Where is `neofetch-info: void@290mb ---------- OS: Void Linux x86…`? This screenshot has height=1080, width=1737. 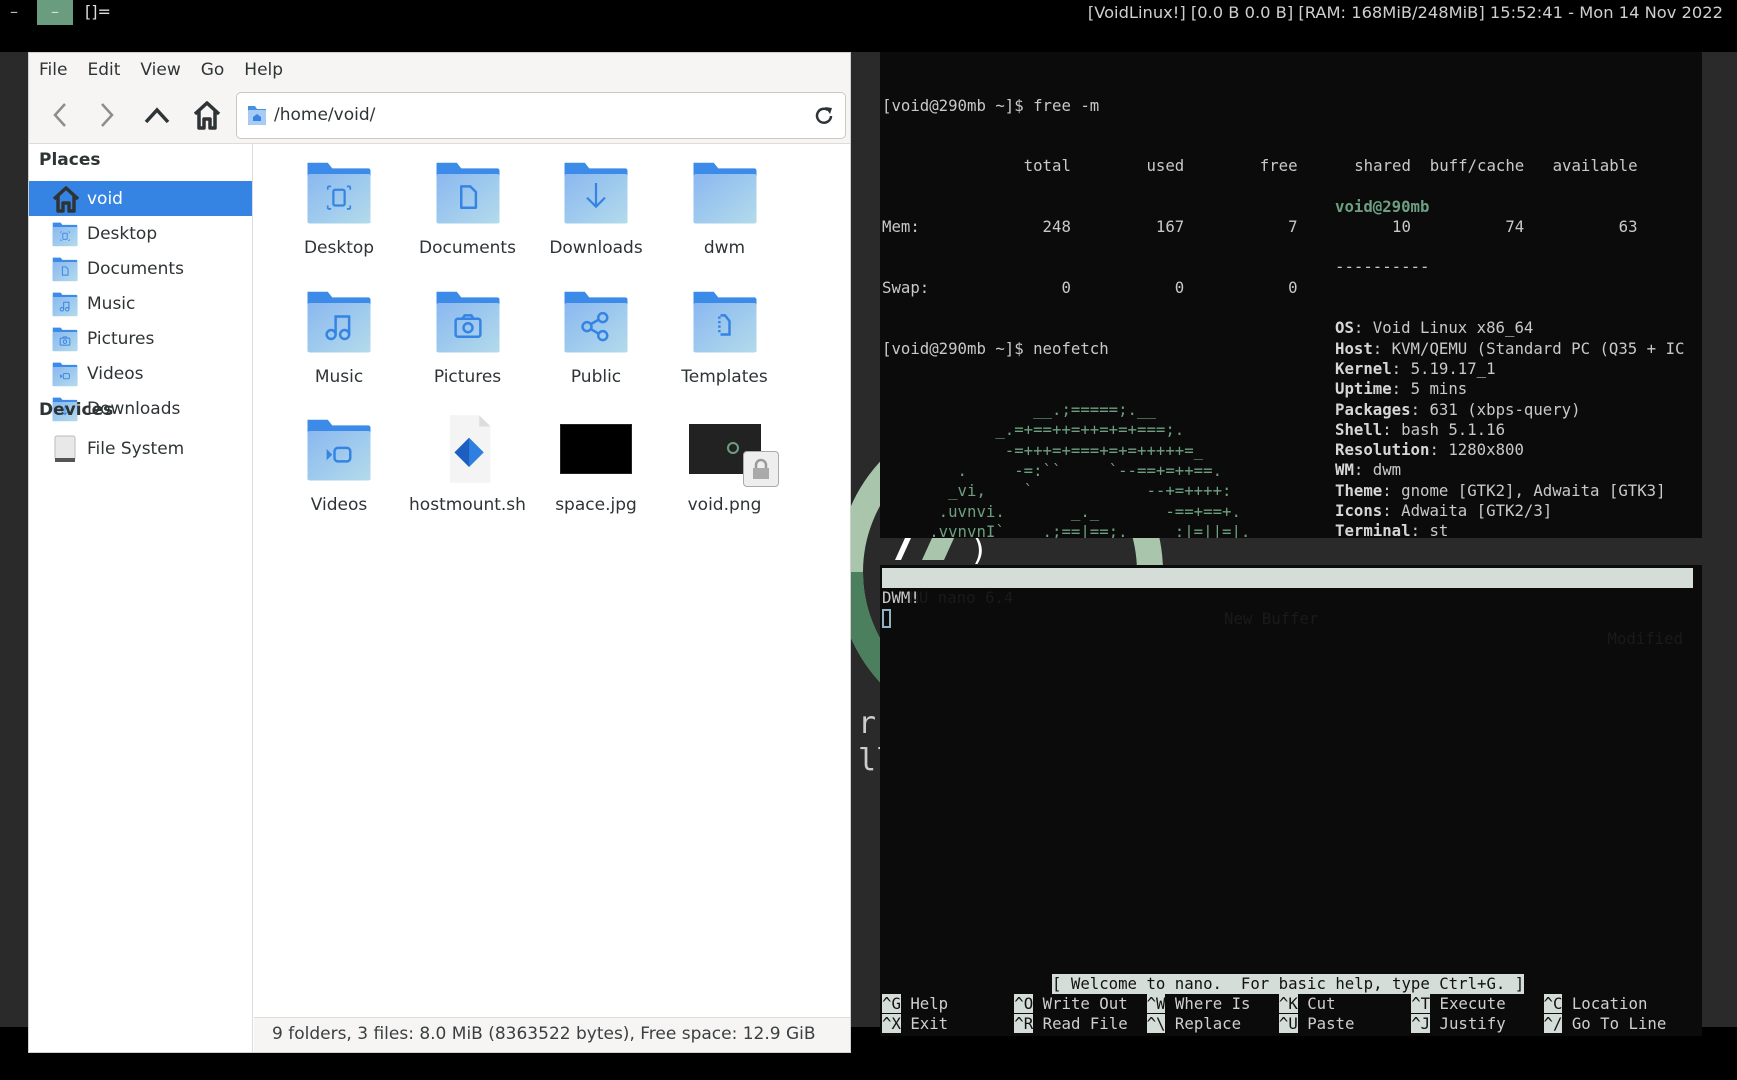 neofetch-info: void@290mb ---------- OS: Void Linux x86… is located at coordinates (1509, 347).